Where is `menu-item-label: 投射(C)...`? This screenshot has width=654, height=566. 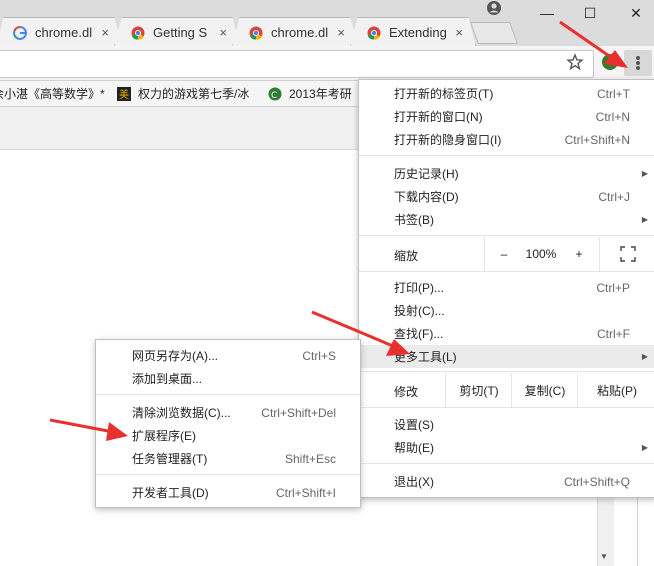
menu-item-label: 投射(C)... is located at coordinates (419, 311).